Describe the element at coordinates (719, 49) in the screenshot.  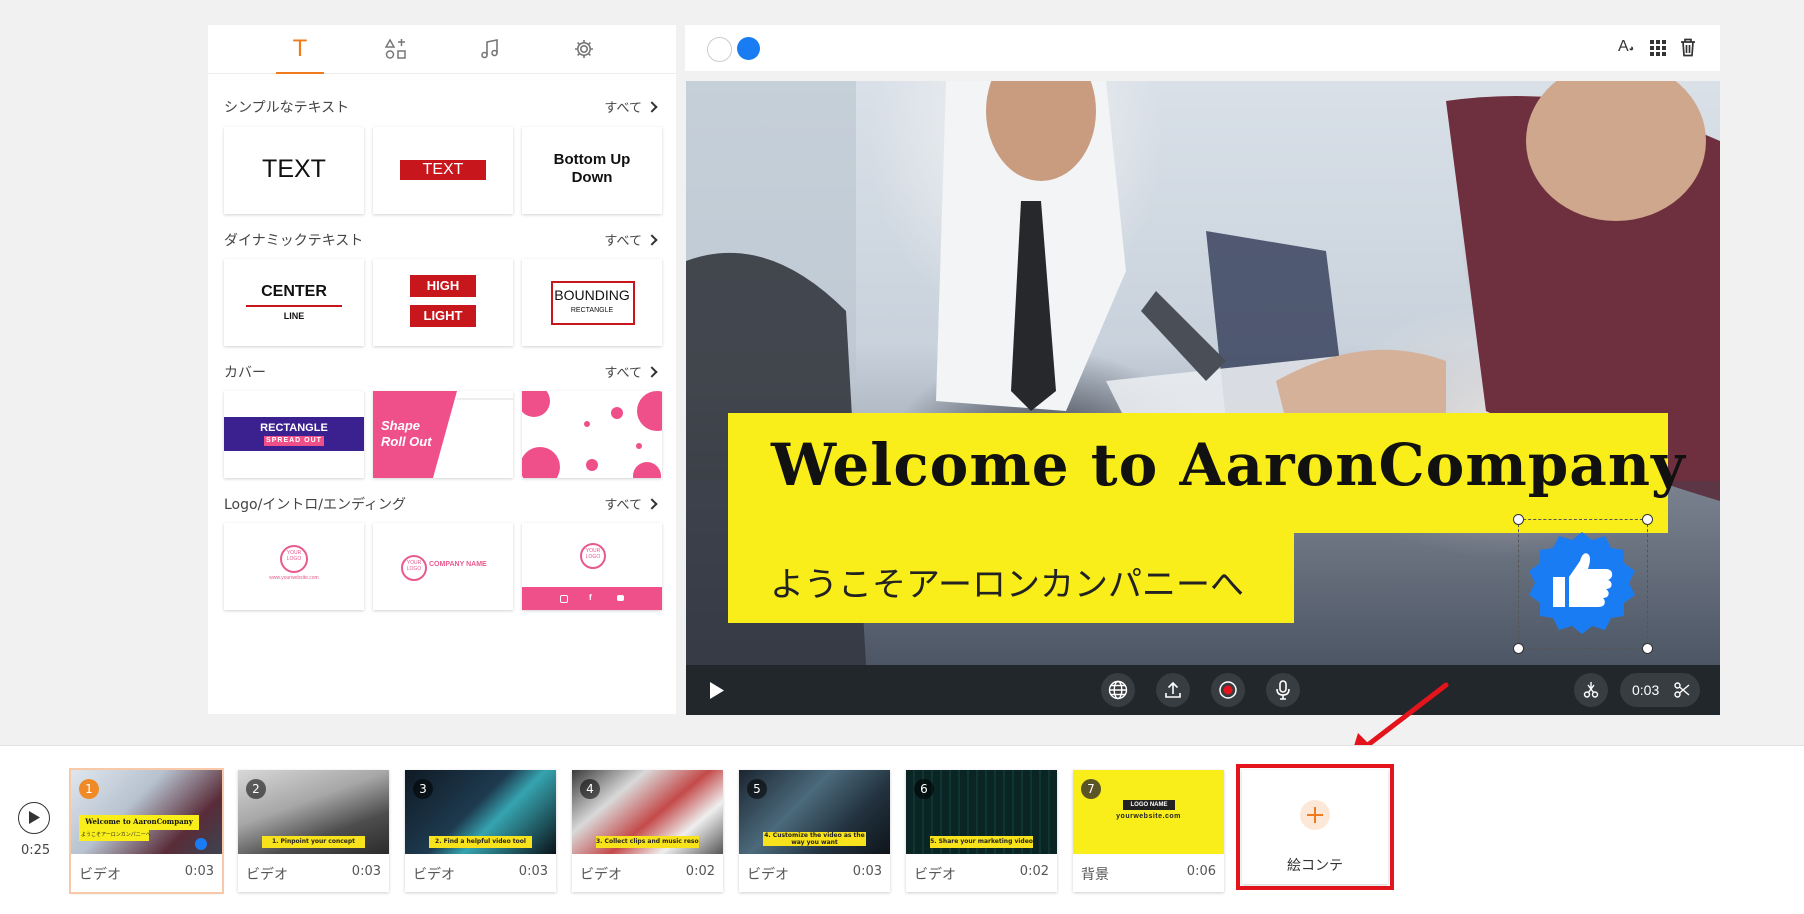
I see `color-swatch-white` at that location.